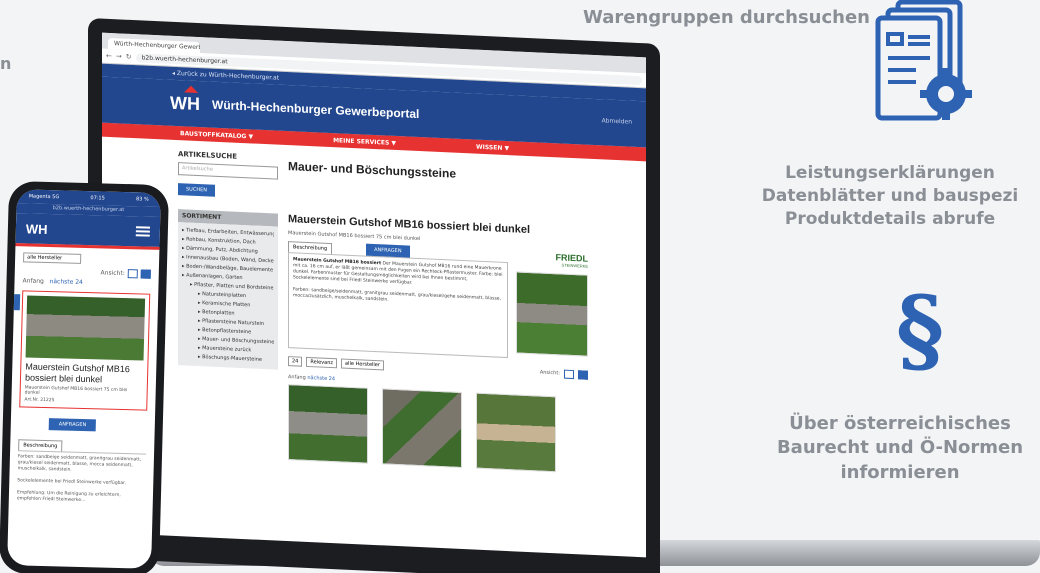 This screenshot has height=573, width=1040. Describe the element at coordinates (132, 274) in the screenshot. I see `phone-list-view-icon` at that location.